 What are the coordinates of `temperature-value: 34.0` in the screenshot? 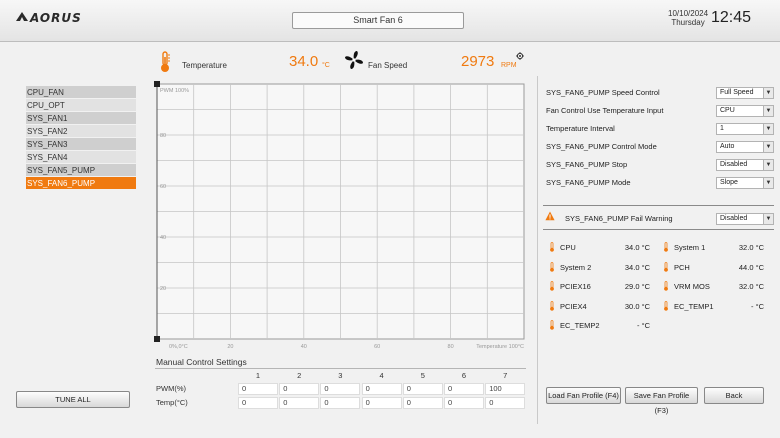 It's located at (304, 61).